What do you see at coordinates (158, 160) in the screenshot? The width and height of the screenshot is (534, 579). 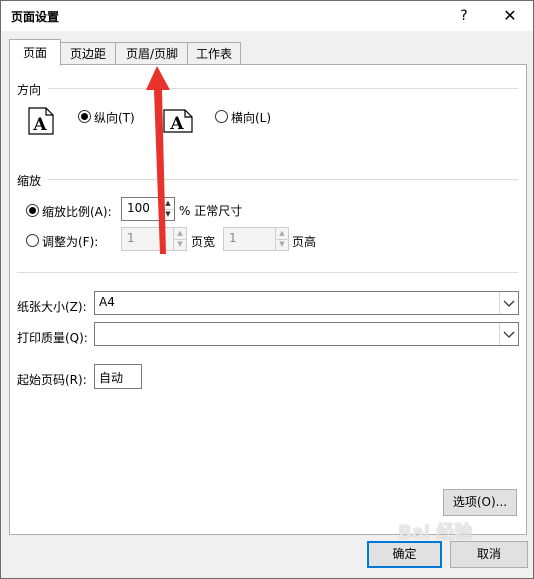 I see `red-arrow-annotation-icon` at bounding box center [158, 160].